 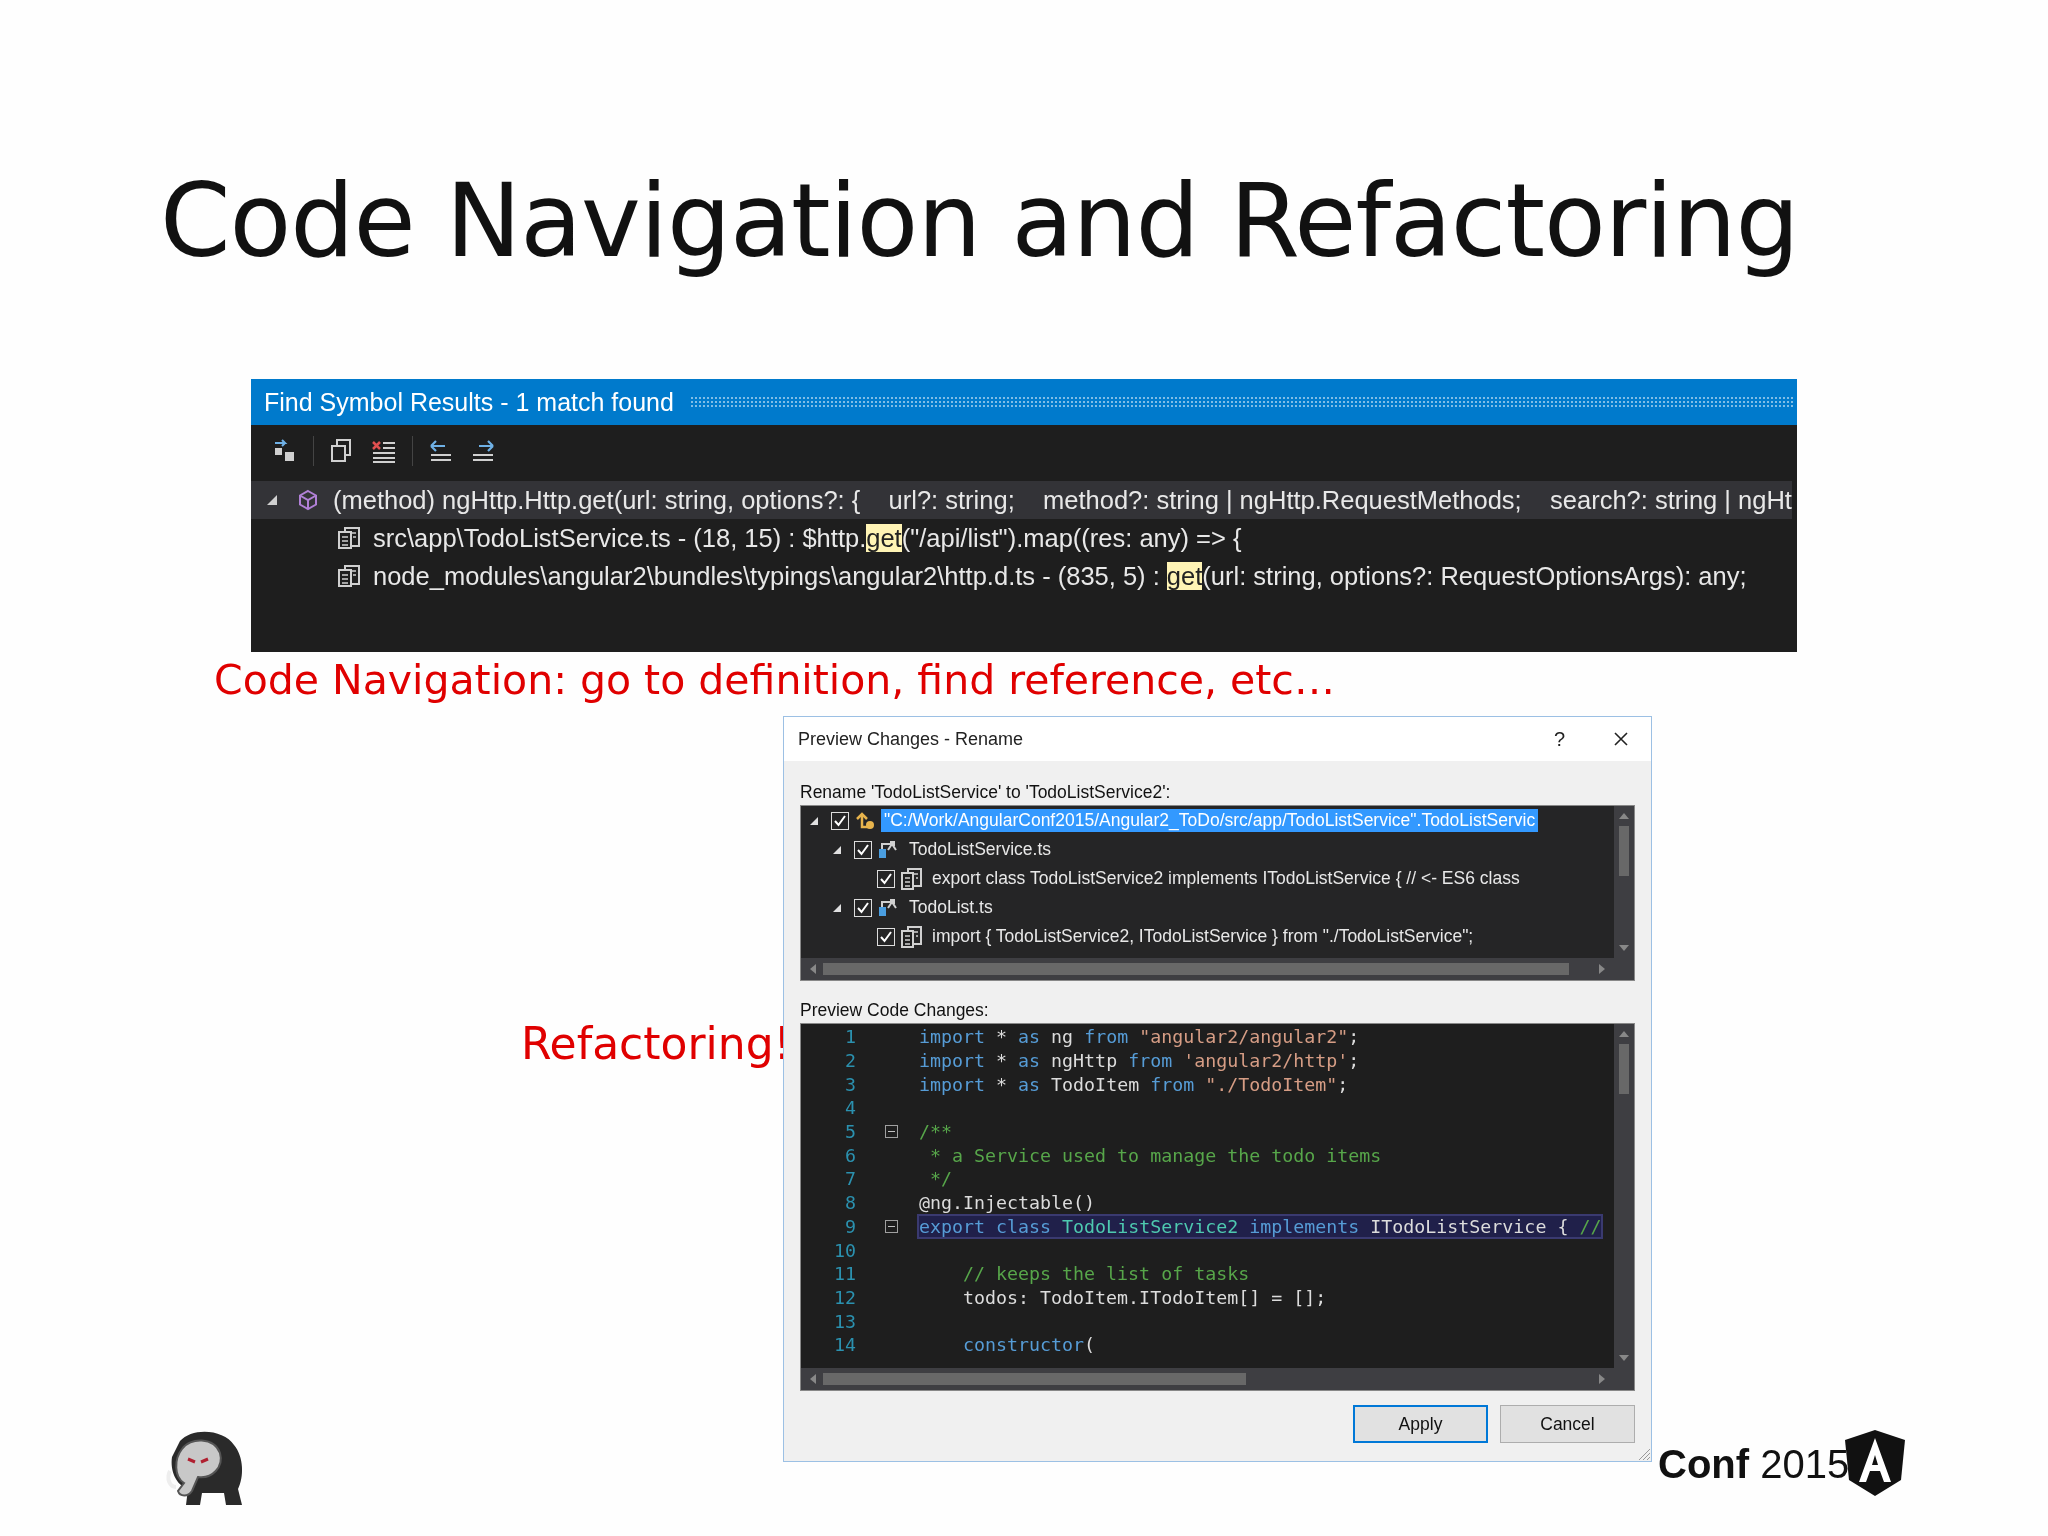 I want to click on apply-button: Apply, so click(x=1420, y=1424).